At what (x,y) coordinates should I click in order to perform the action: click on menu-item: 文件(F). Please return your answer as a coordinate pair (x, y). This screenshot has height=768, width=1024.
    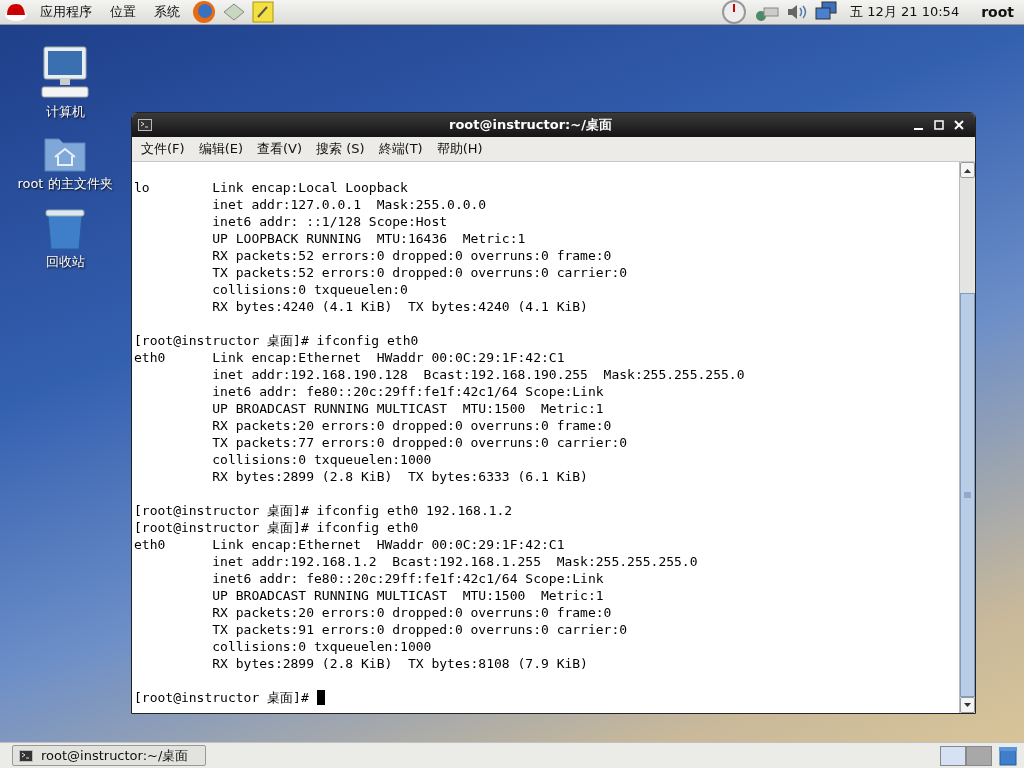
    Looking at the image, I should click on (163, 149).